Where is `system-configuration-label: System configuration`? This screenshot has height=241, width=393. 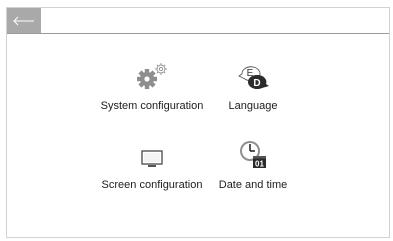
system-configuration-label: System configuration is located at coordinates (152, 106).